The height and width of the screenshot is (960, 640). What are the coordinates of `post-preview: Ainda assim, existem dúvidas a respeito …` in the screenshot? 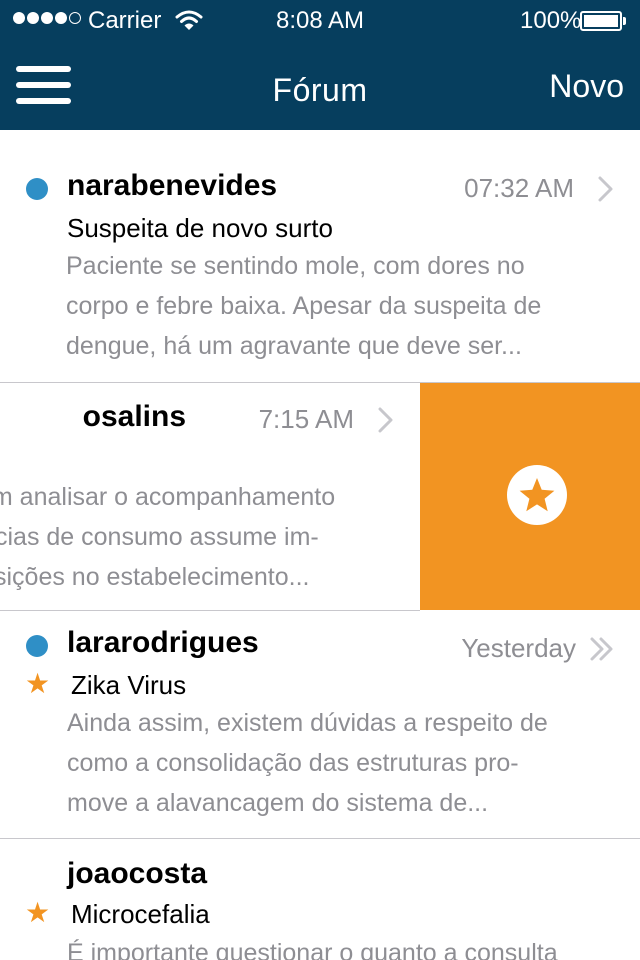 It's located at (337, 763).